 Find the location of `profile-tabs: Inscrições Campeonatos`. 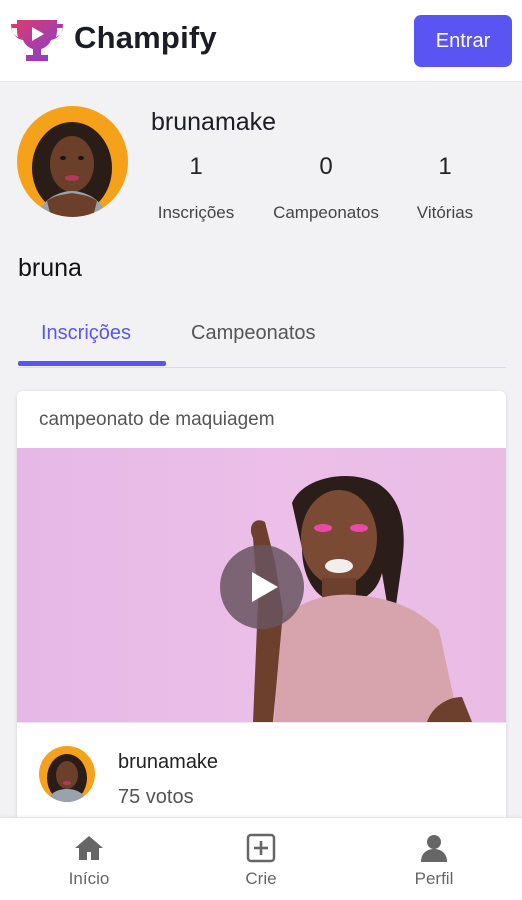

profile-tabs: Inscrições Campeonatos is located at coordinates (262, 339).